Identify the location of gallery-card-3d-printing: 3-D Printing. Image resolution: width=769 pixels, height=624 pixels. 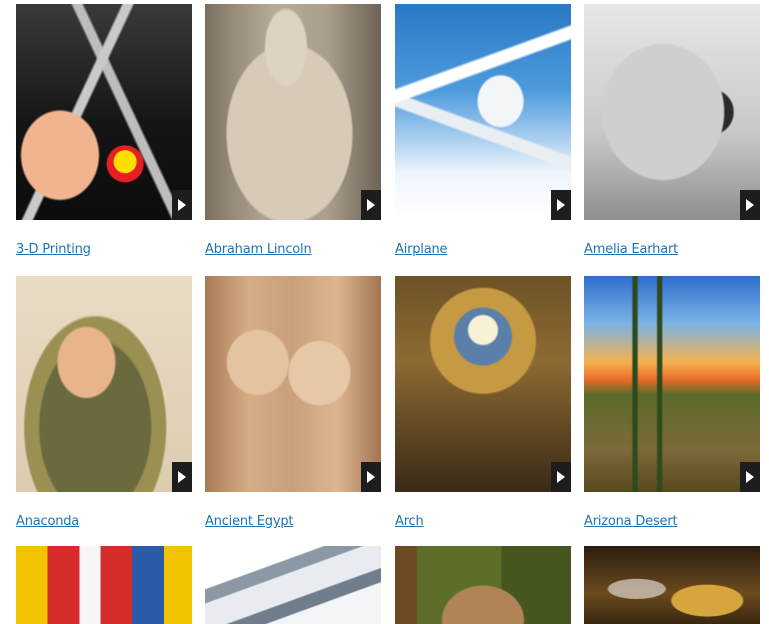
(104, 130).